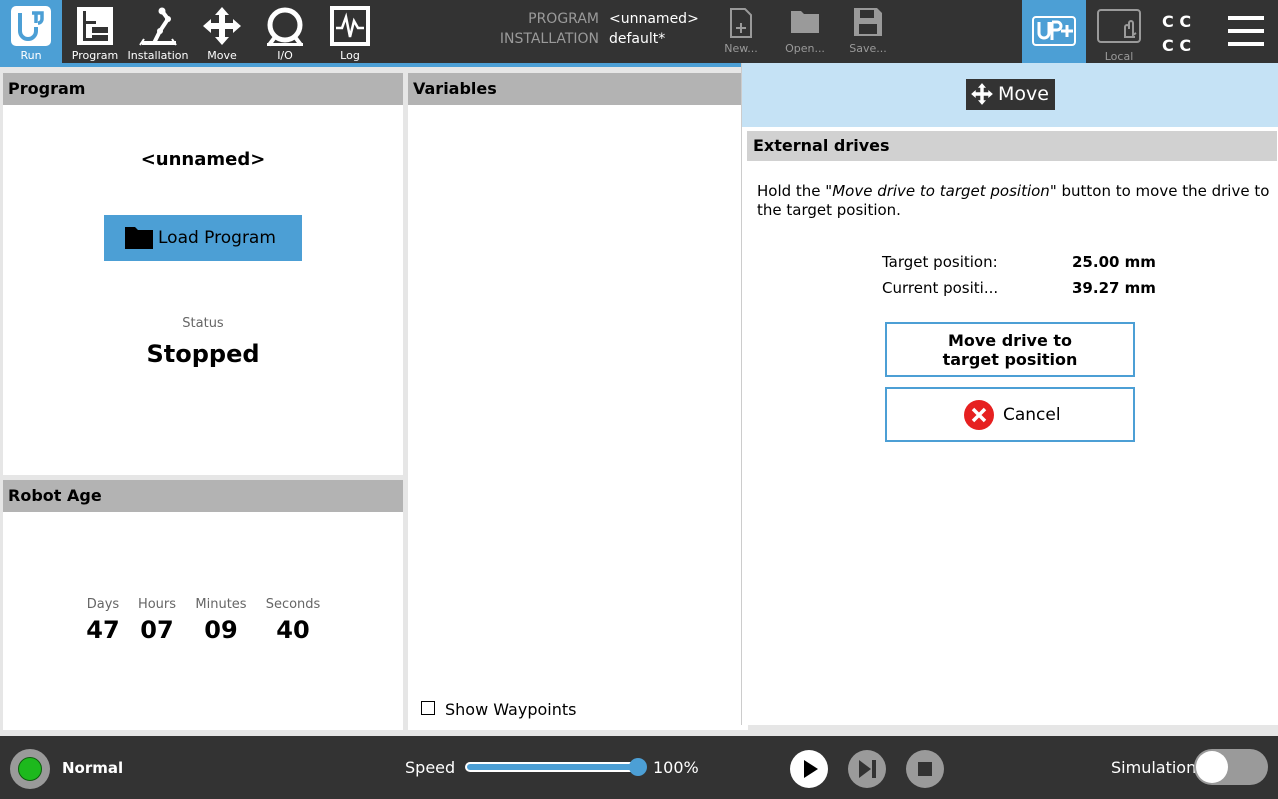 This screenshot has width=1278, height=799. I want to click on age-minutes-value: 09, so click(221, 630).